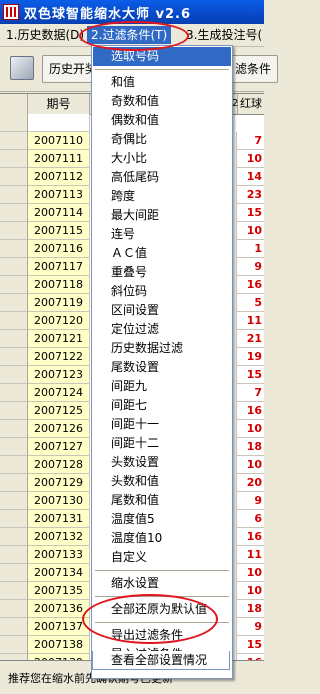 The image size is (320, 694). What do you see at coordinates (59, 483) in the screenshot?
I see `issue-cell: 2007129` at bounding box center [59, 483].